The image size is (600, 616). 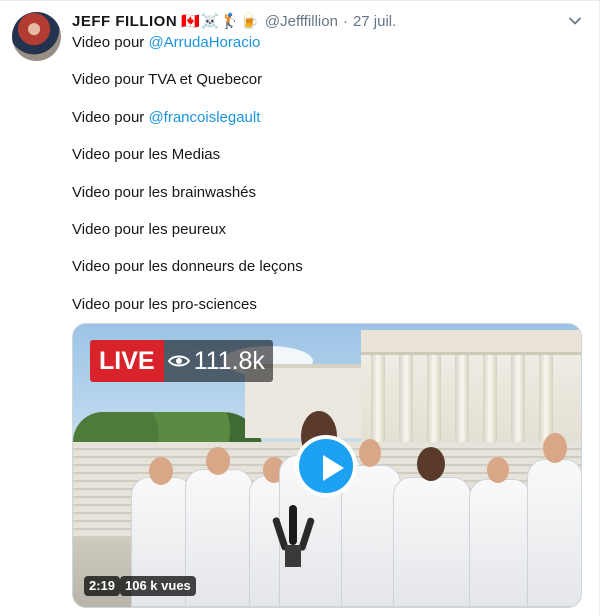 I want to click on views-badge: 106 k vues, so click(x=158, y=586).